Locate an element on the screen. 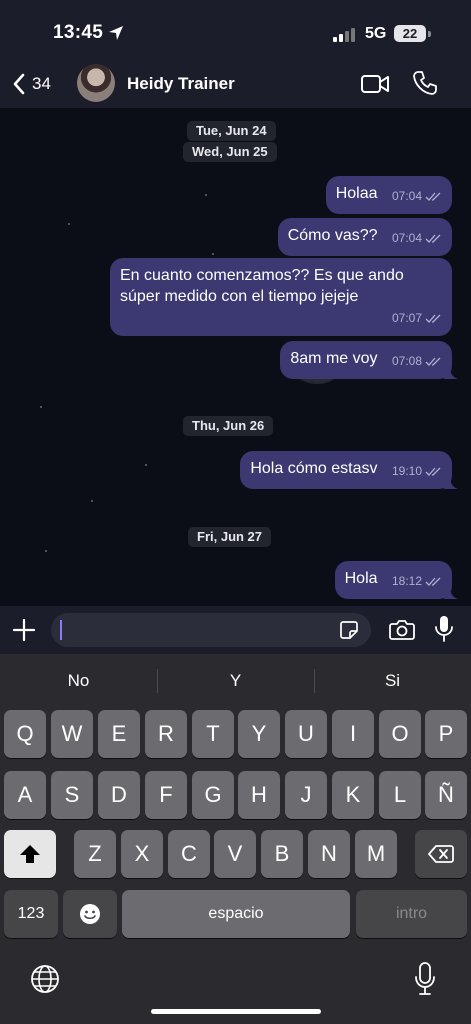  backspace-icon is located at coordinates (441, 854).